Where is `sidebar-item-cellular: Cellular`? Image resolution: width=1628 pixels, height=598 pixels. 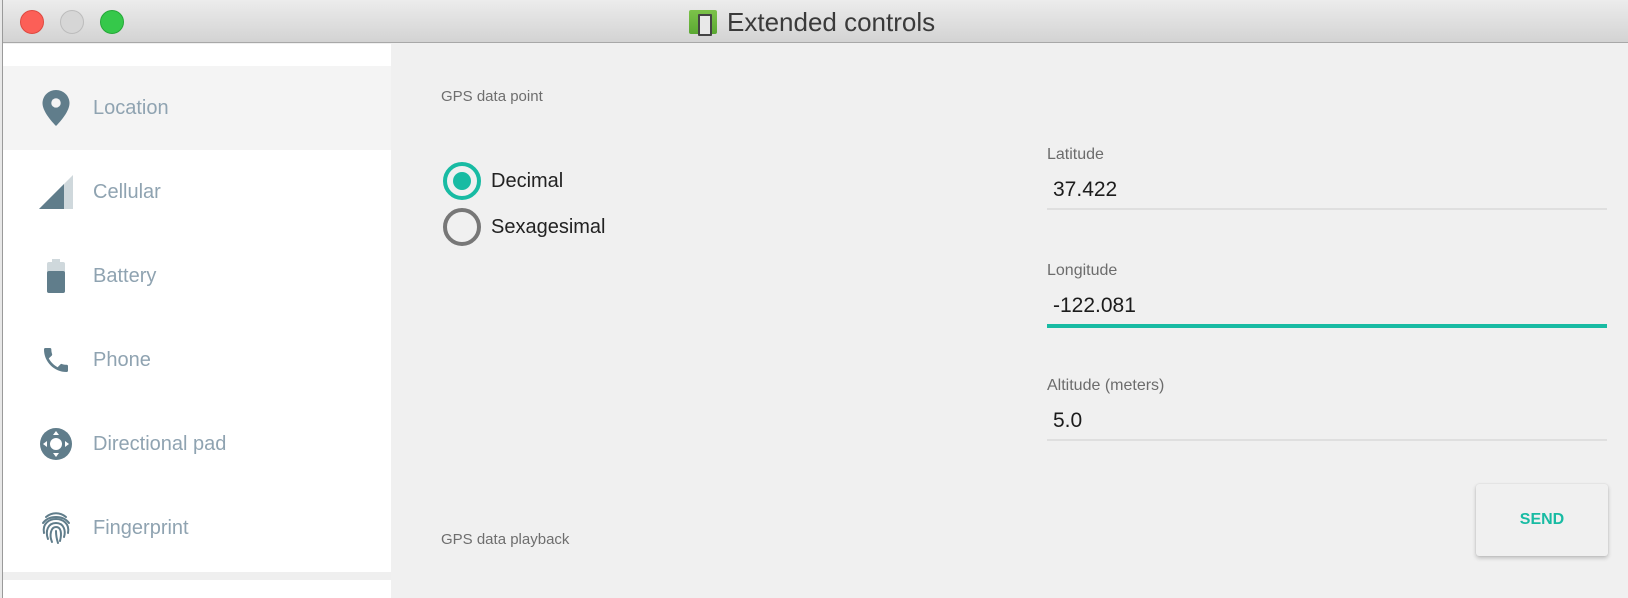
sidebar-item-cellular: Cellular is located at coordinates (197, 192).